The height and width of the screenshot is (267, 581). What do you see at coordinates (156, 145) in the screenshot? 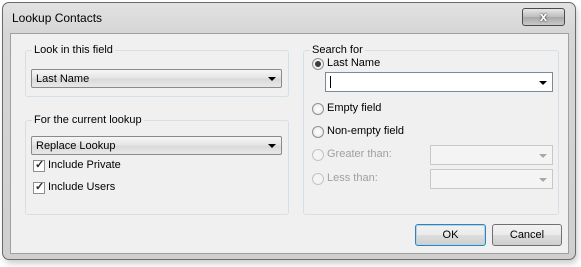
I see `current-lookup-dropdown: Replace Lookup` at bounding box center [156, 145].